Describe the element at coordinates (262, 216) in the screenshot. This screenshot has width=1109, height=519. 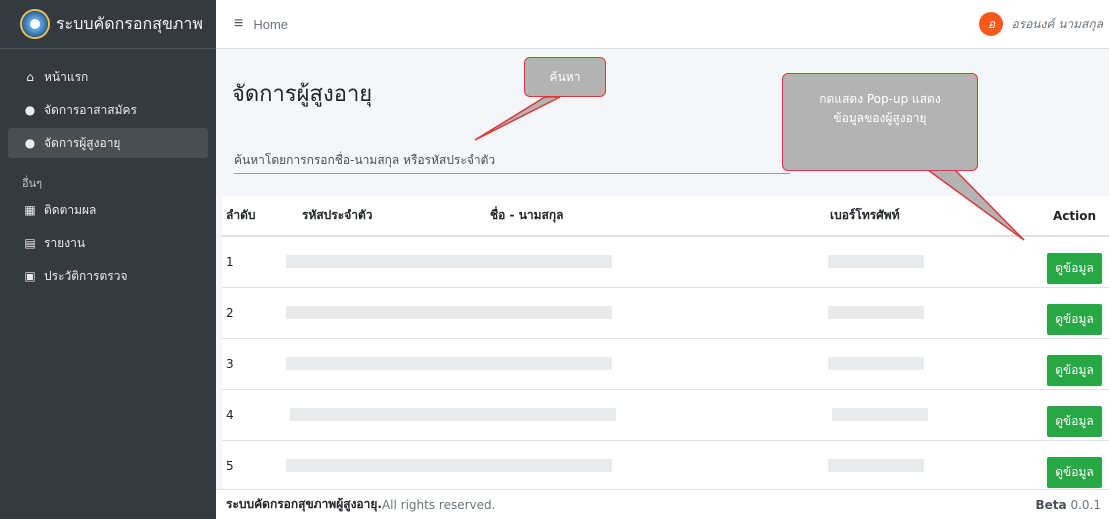
I see `header-no: ลำดับ` at that location.